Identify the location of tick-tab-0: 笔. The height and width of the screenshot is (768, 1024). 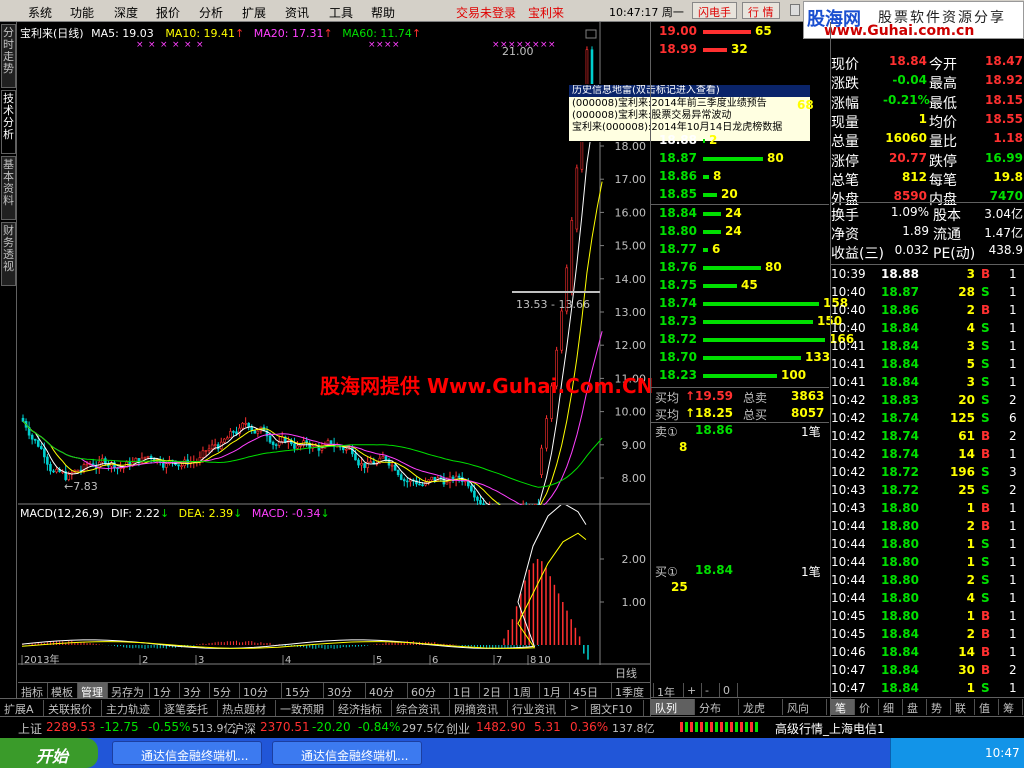
(843, 707).